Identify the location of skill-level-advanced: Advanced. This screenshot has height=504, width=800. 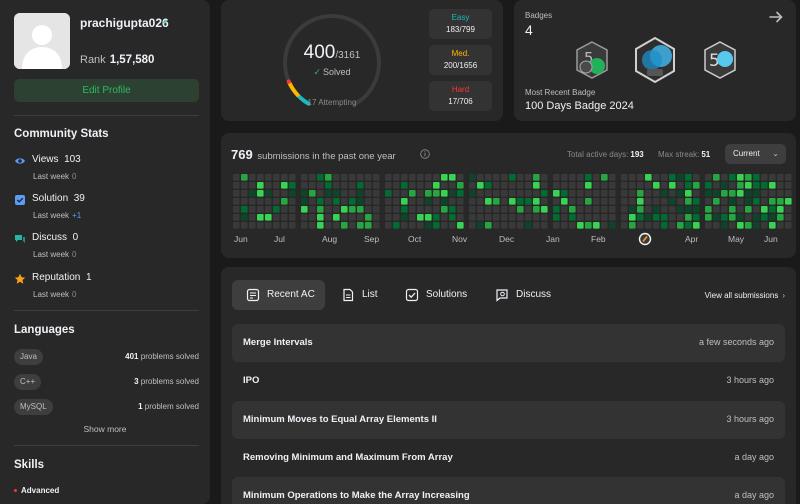
(36, 490).